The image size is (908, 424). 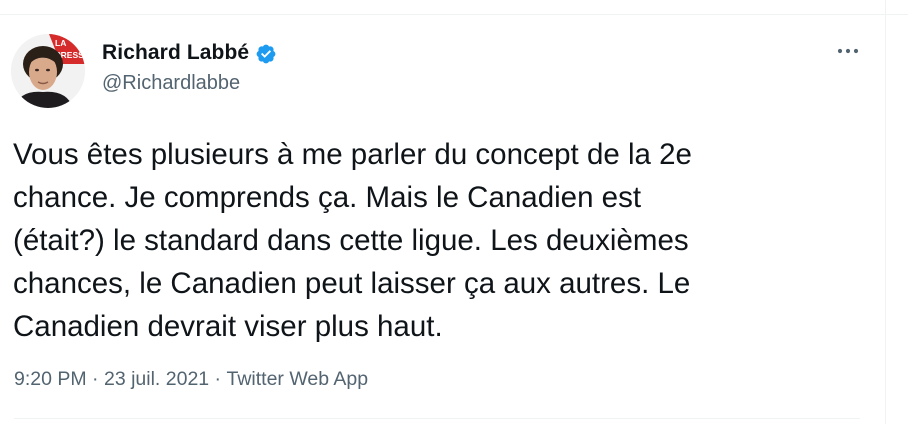 What do you see at coordinates (171, 83) in the screenshot?
I see `author-handle: @Richardlabbe` at bounding box center [171, 83].